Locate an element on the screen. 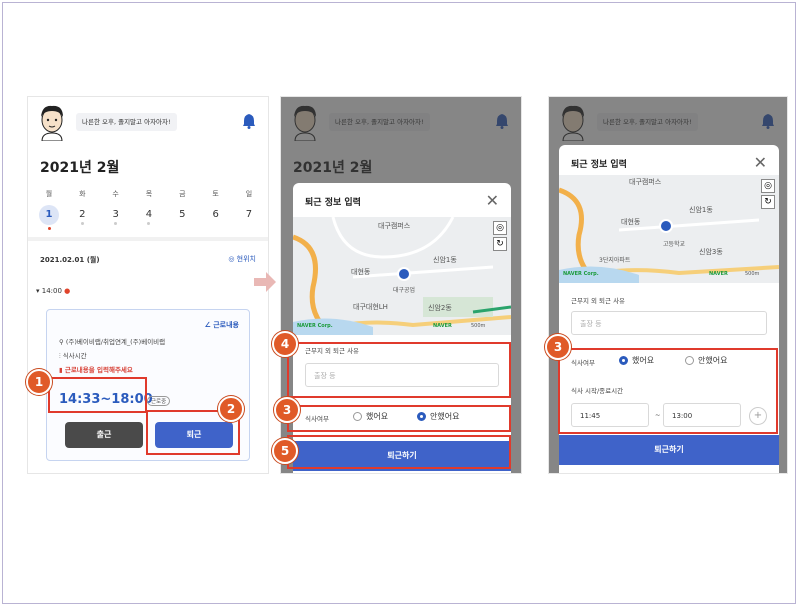 Image resolution: width=800 pixels, height=608 pixels. work-content-link: ∠ 근로내용 is located at coordinates (222, 325).